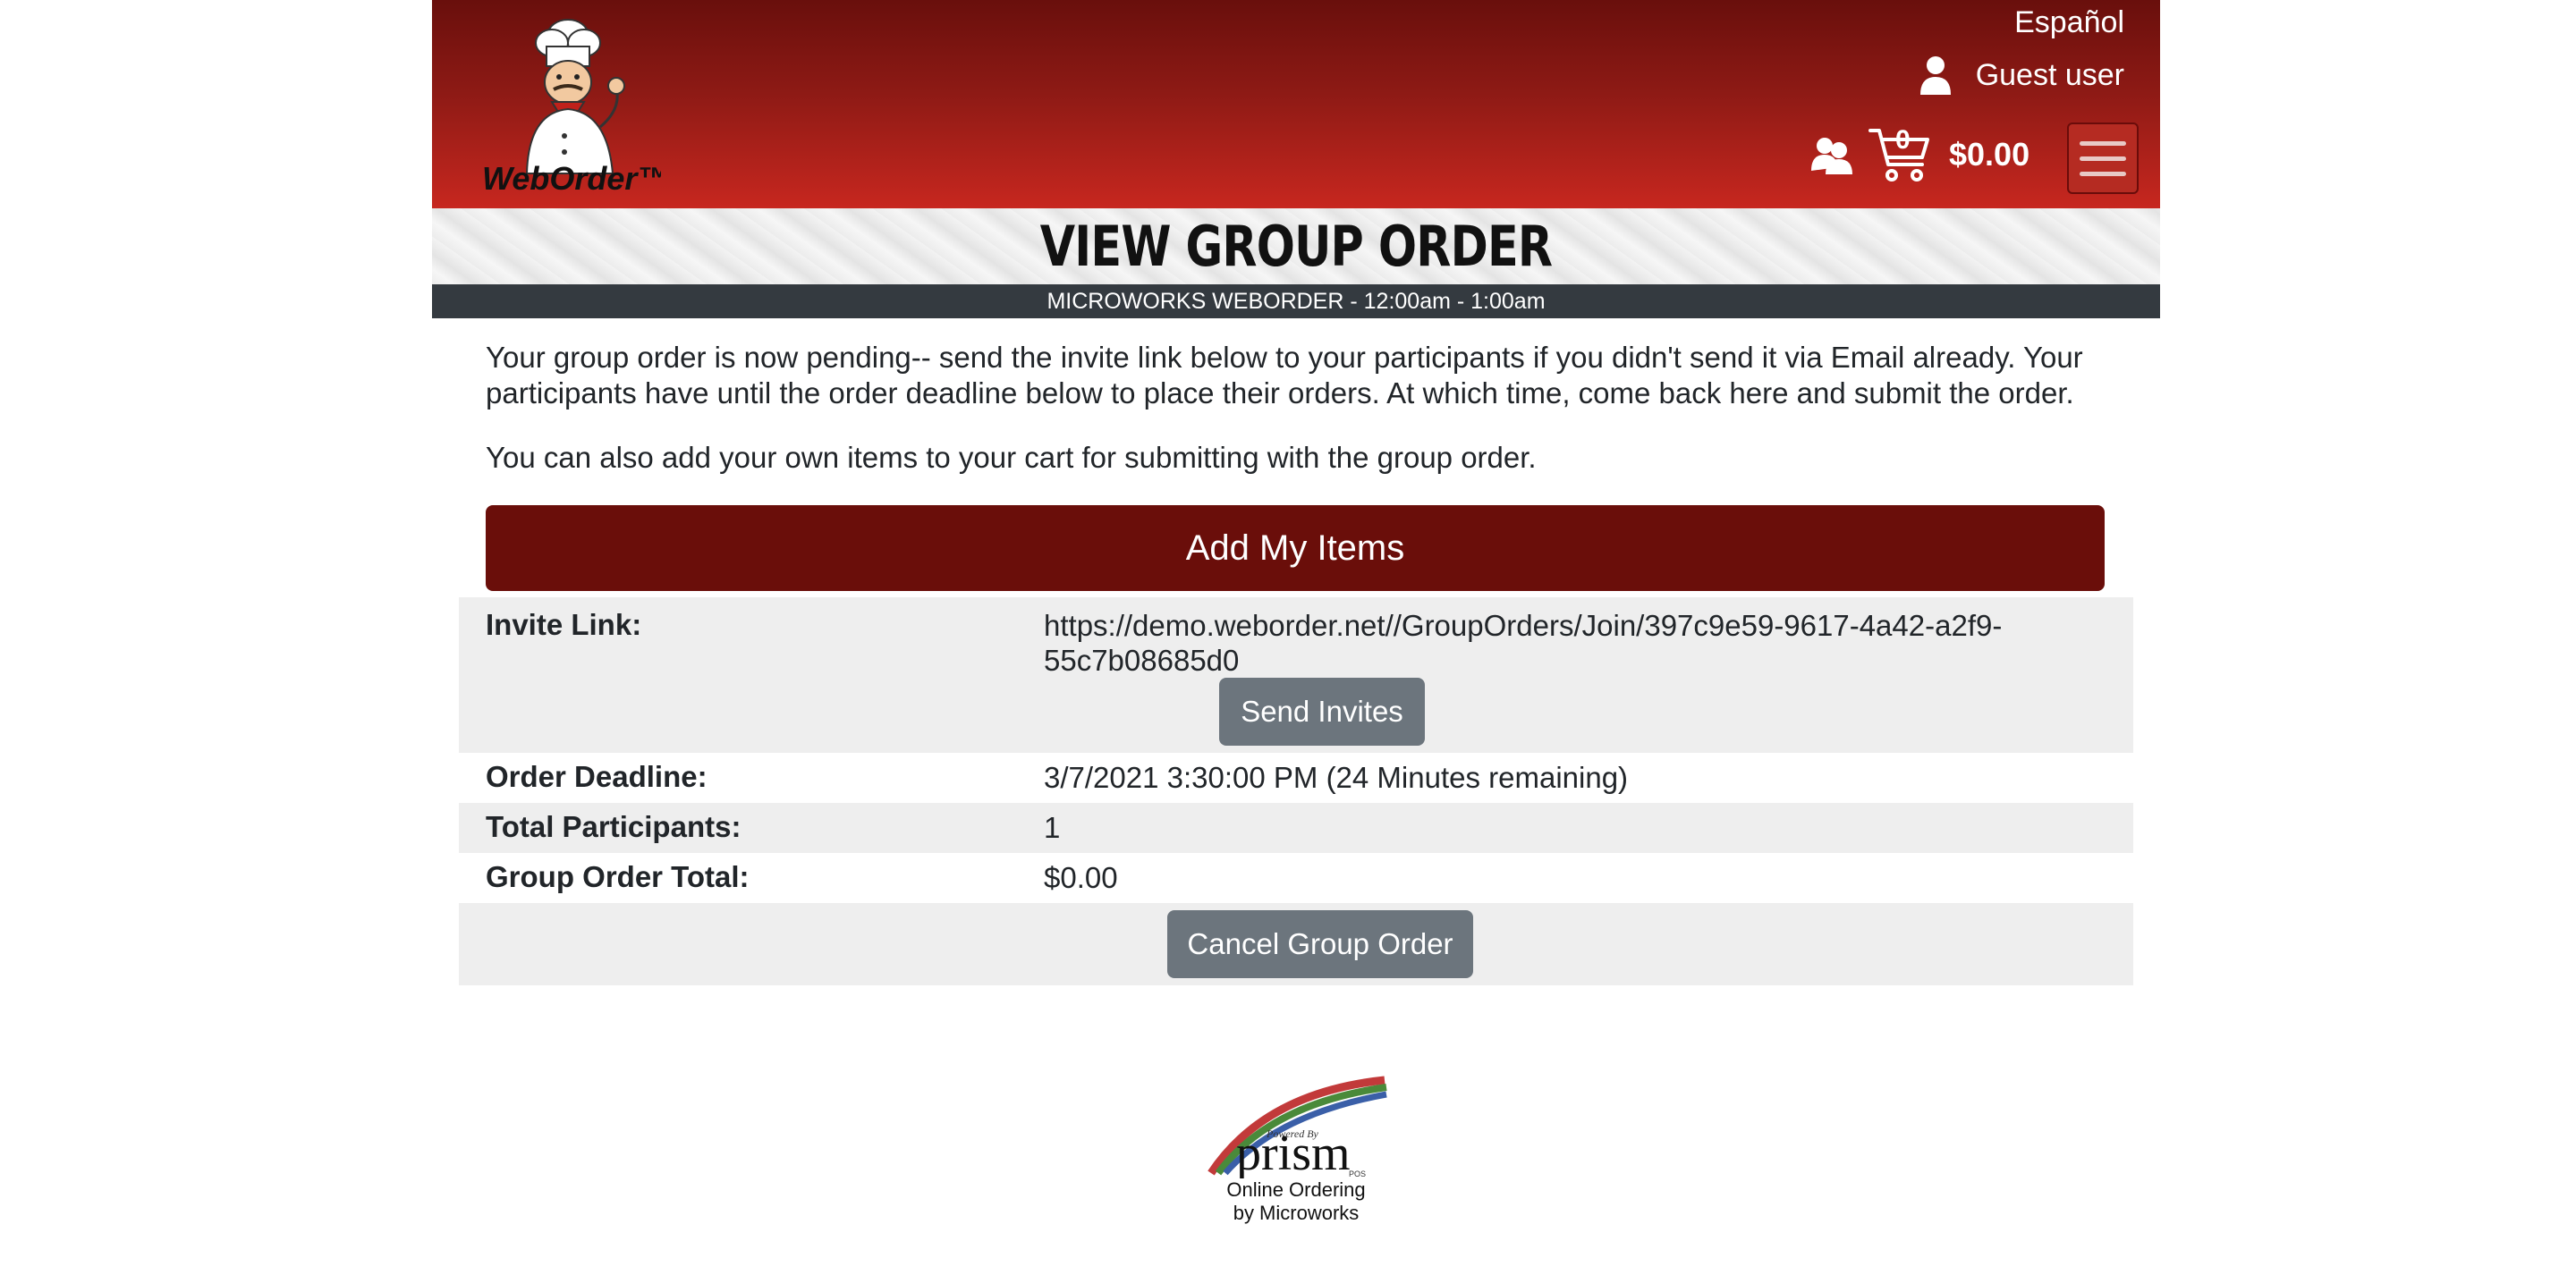 The height and width of the screenshot is (1275, 2576). I want to click on total-participants-label: Total Participants:, so click(613, 826).